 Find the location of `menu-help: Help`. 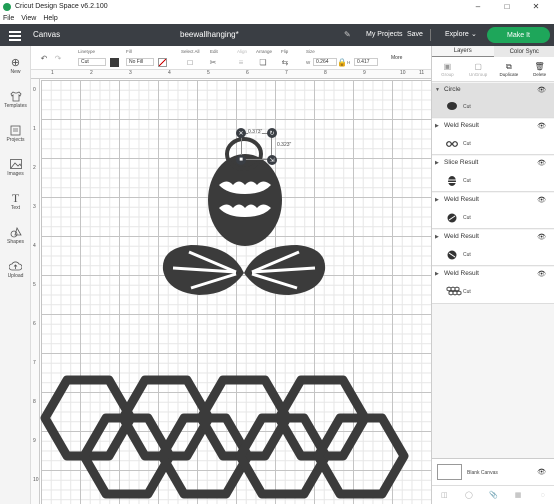

menu-help: Help is located at coordinates (50, 18).